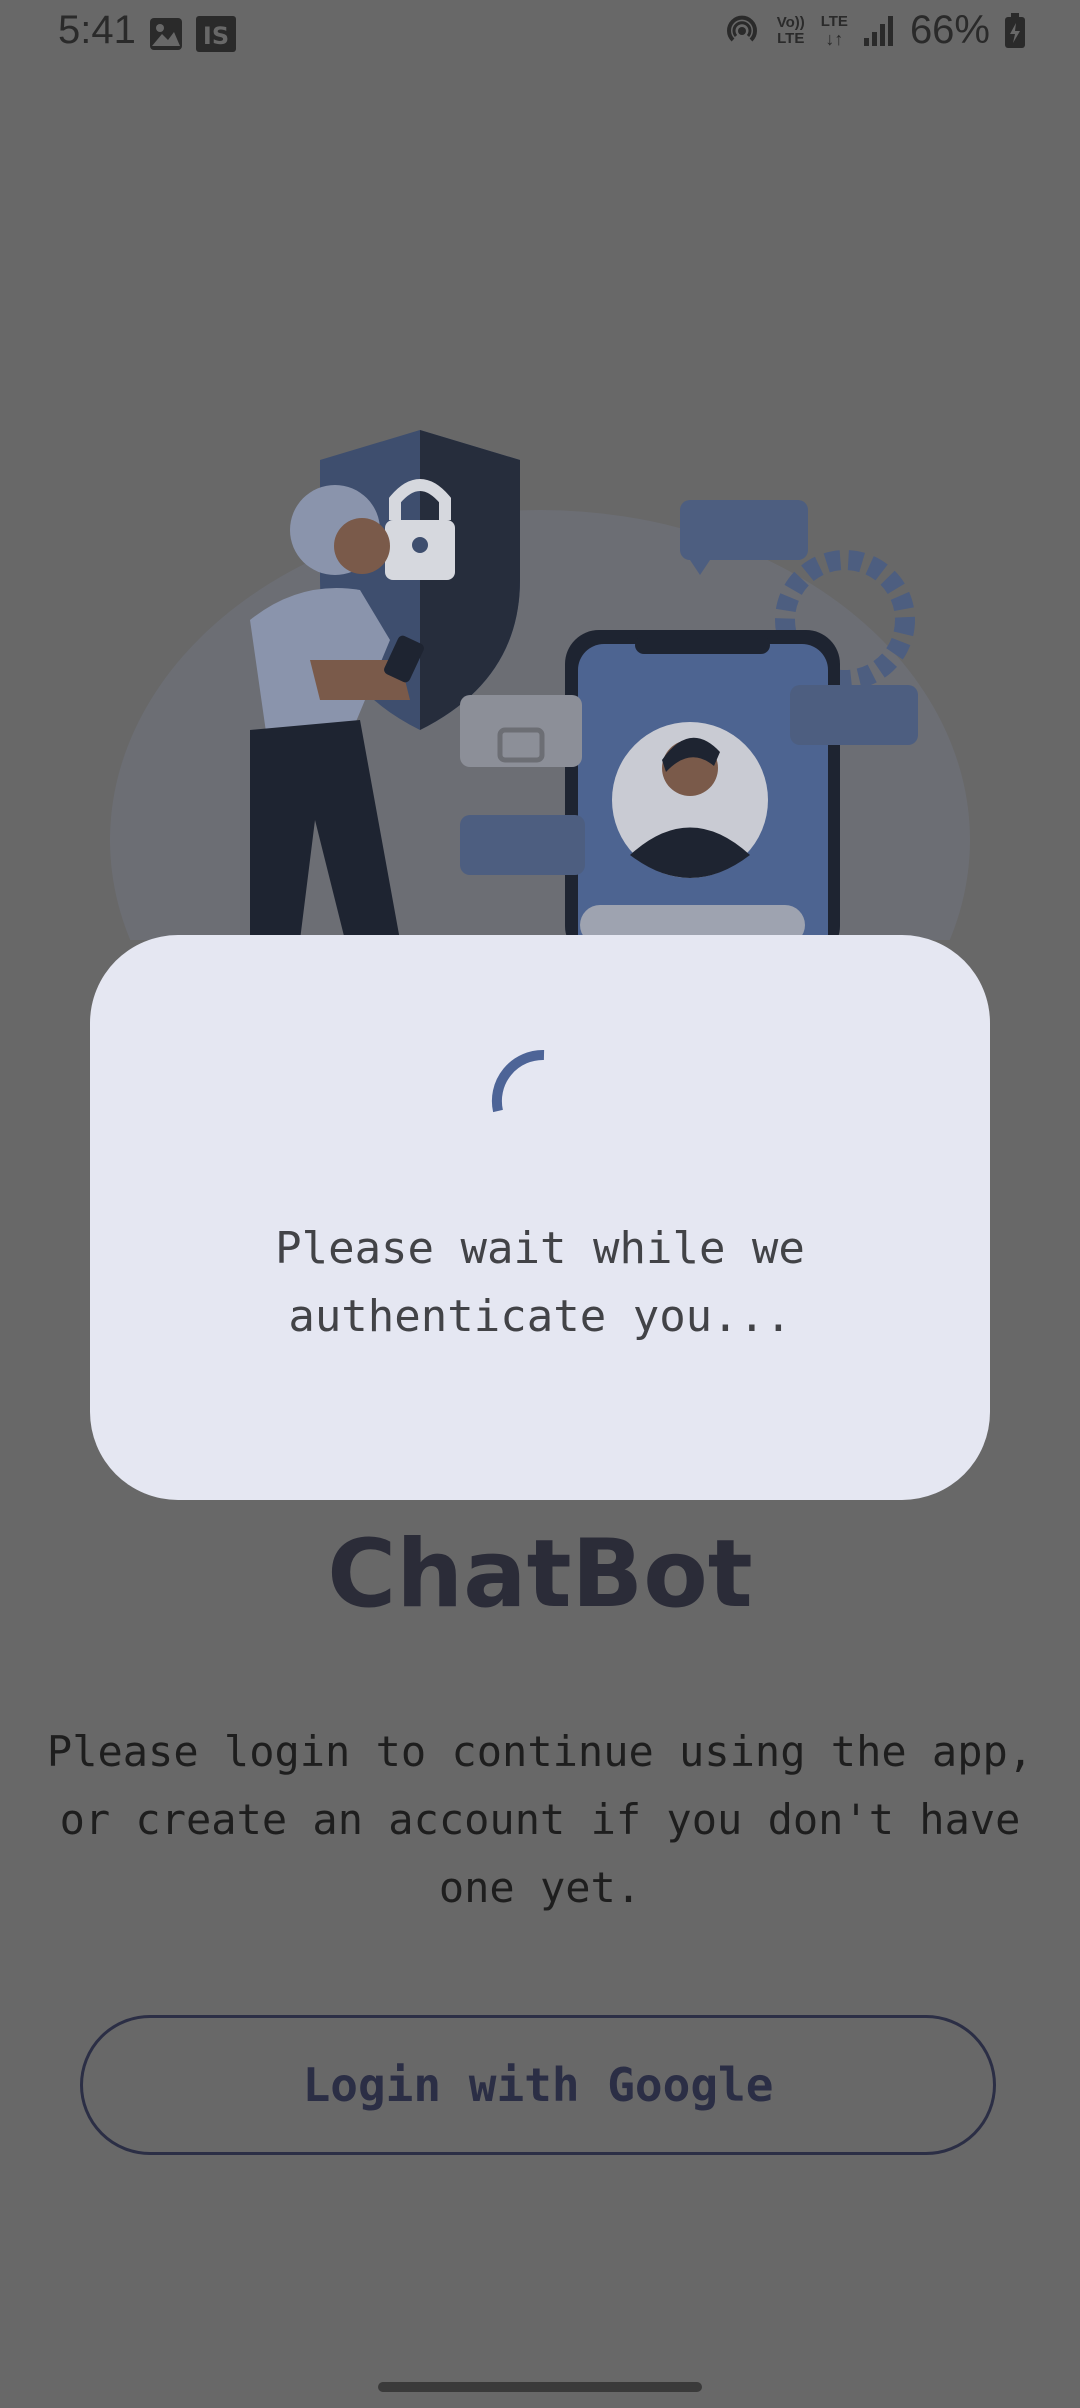  Describe the element at coordinates (741, 28) in the screenshot. I see `hotspot-icon` at that location.